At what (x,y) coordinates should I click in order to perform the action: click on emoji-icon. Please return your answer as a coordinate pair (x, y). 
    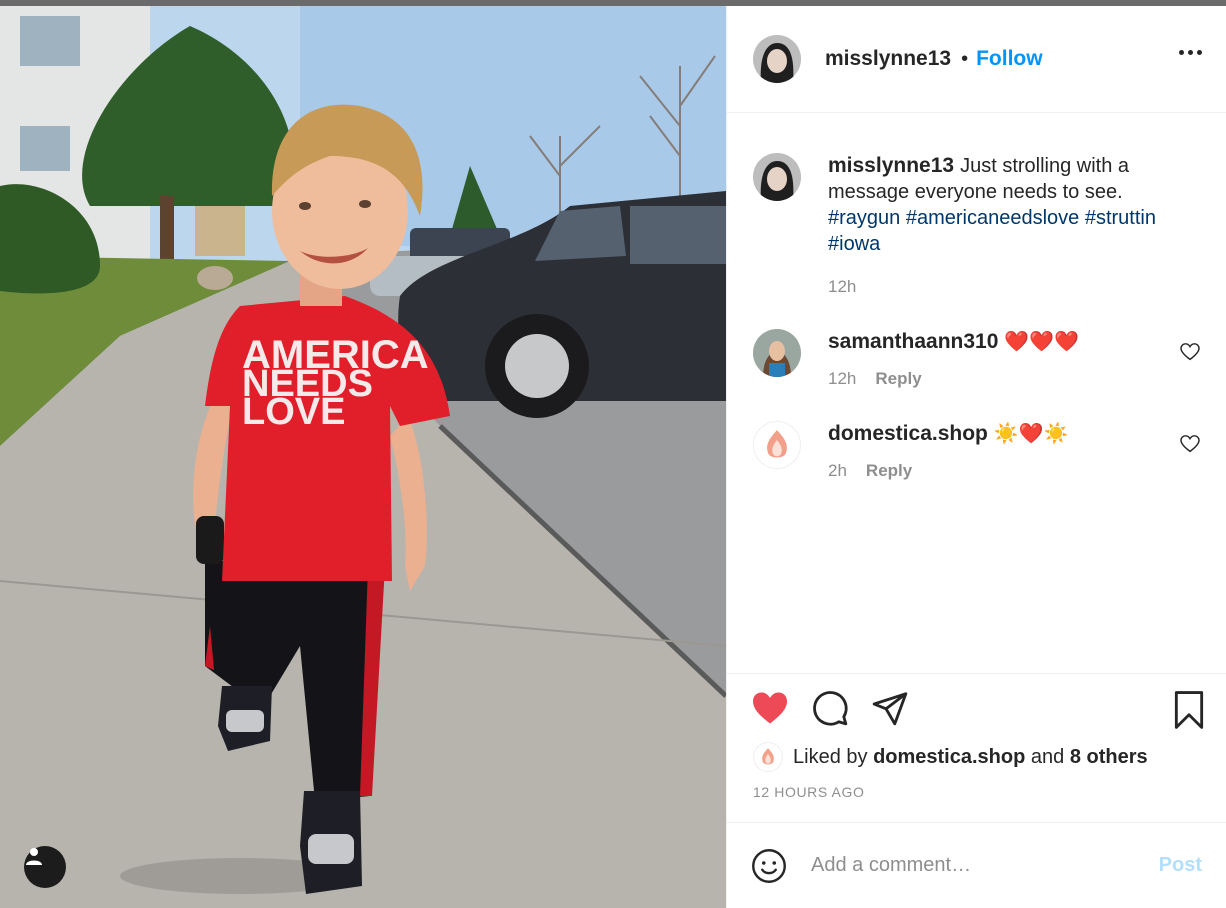
    Looking at the image, I should click on (769, 866).